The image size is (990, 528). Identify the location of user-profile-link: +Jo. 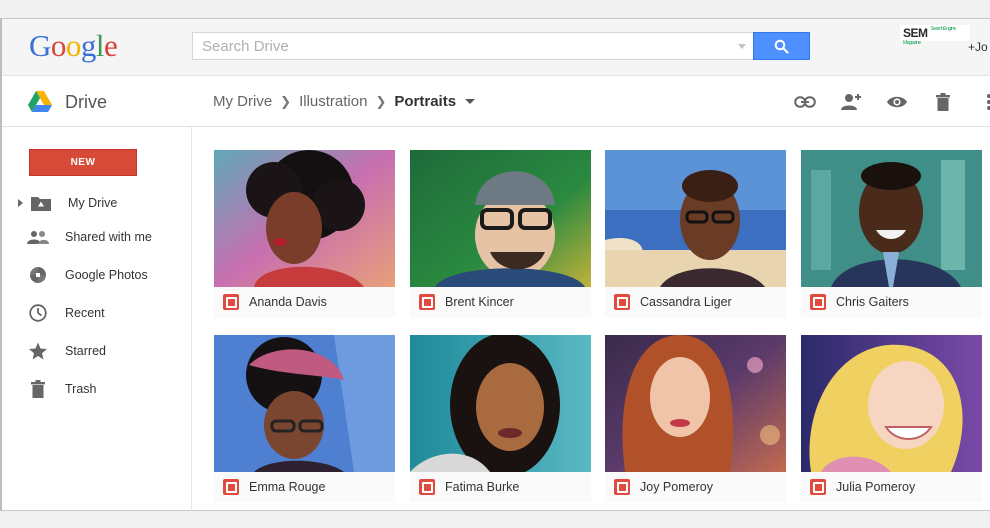
(978, 47).